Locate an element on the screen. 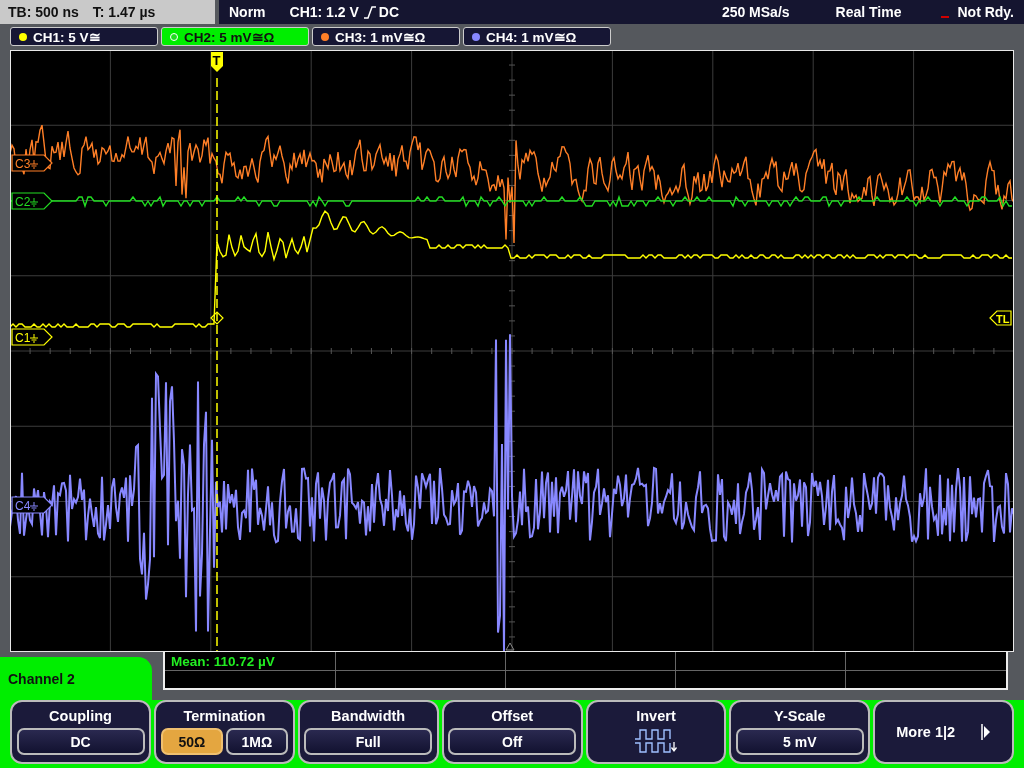 This screenshot has height=768, width=1024. measurement-readout: Mean: 110.72 µV is located at coordinates (222, 661).